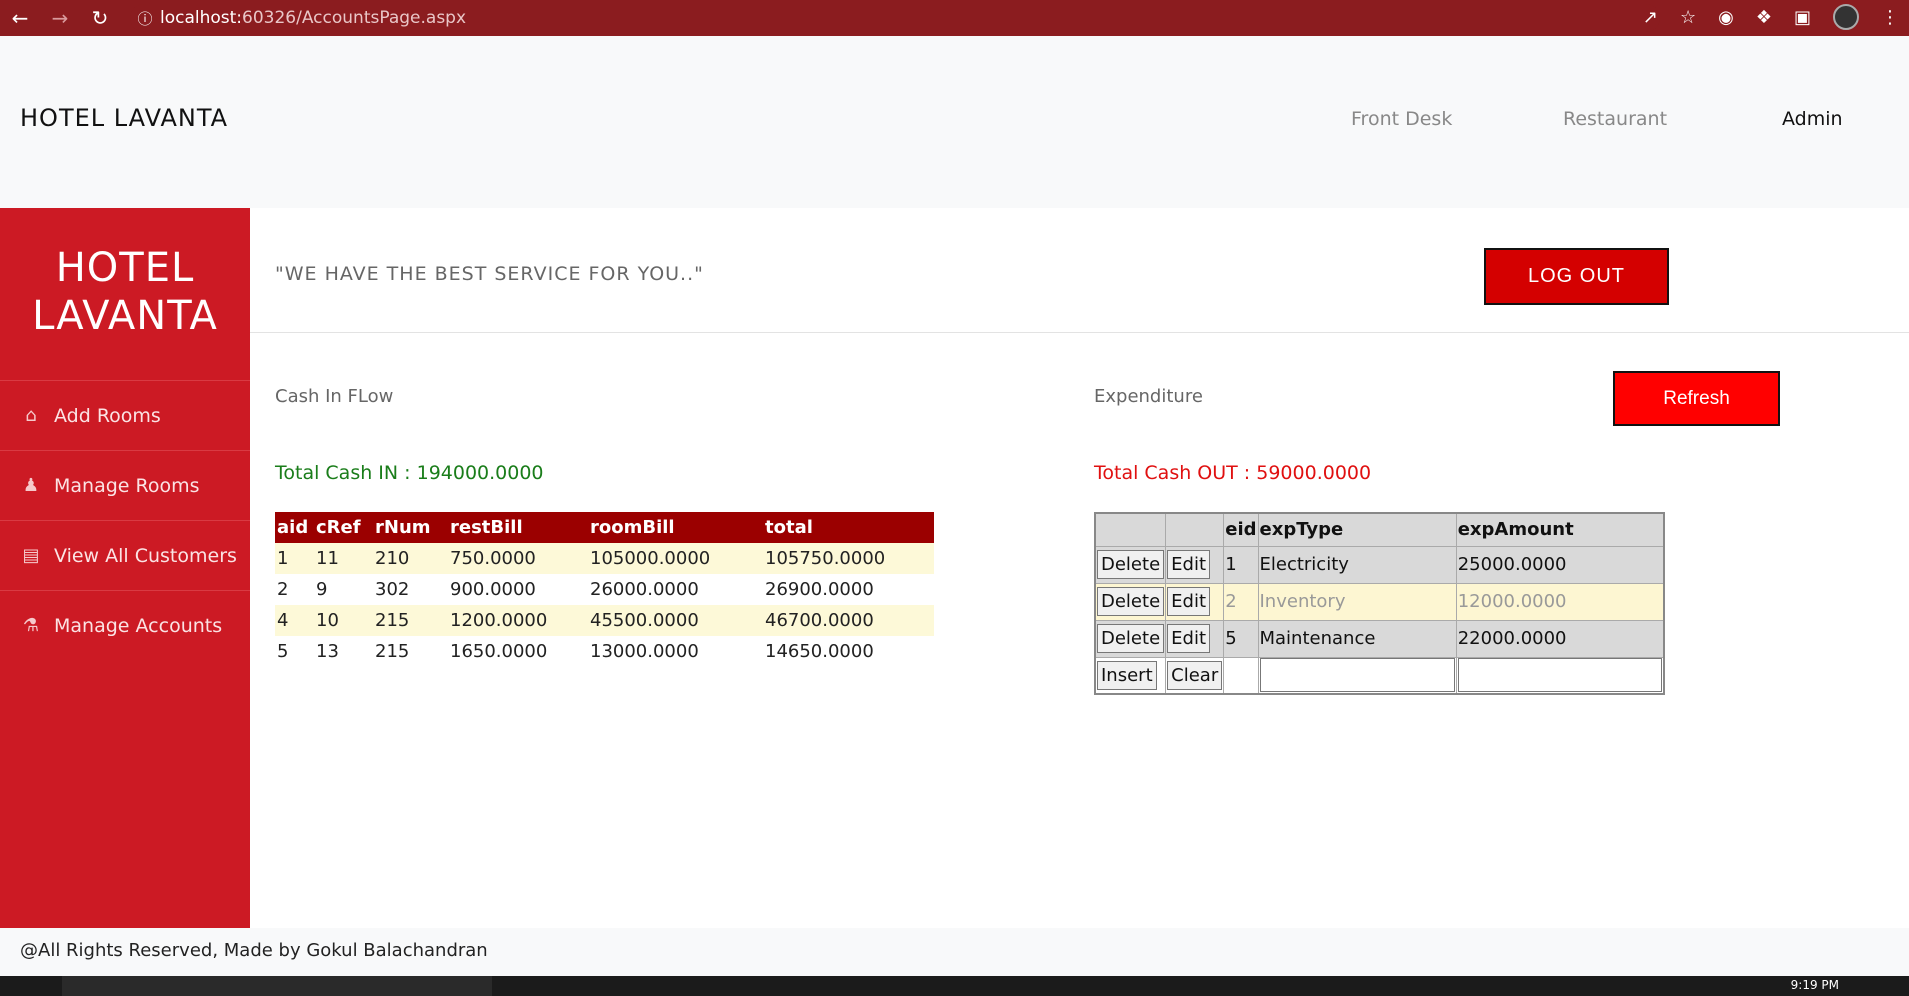  Describe the element at coordinates (1560, 601) in the screenshot. I see `cell: 12000.0000` at that location.